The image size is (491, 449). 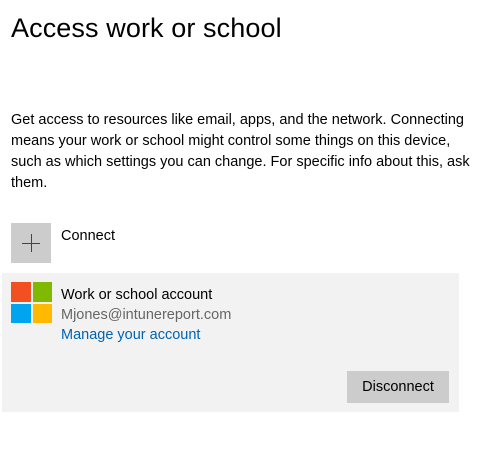 I want to click on plus-icon, so click(x=31, y=243).